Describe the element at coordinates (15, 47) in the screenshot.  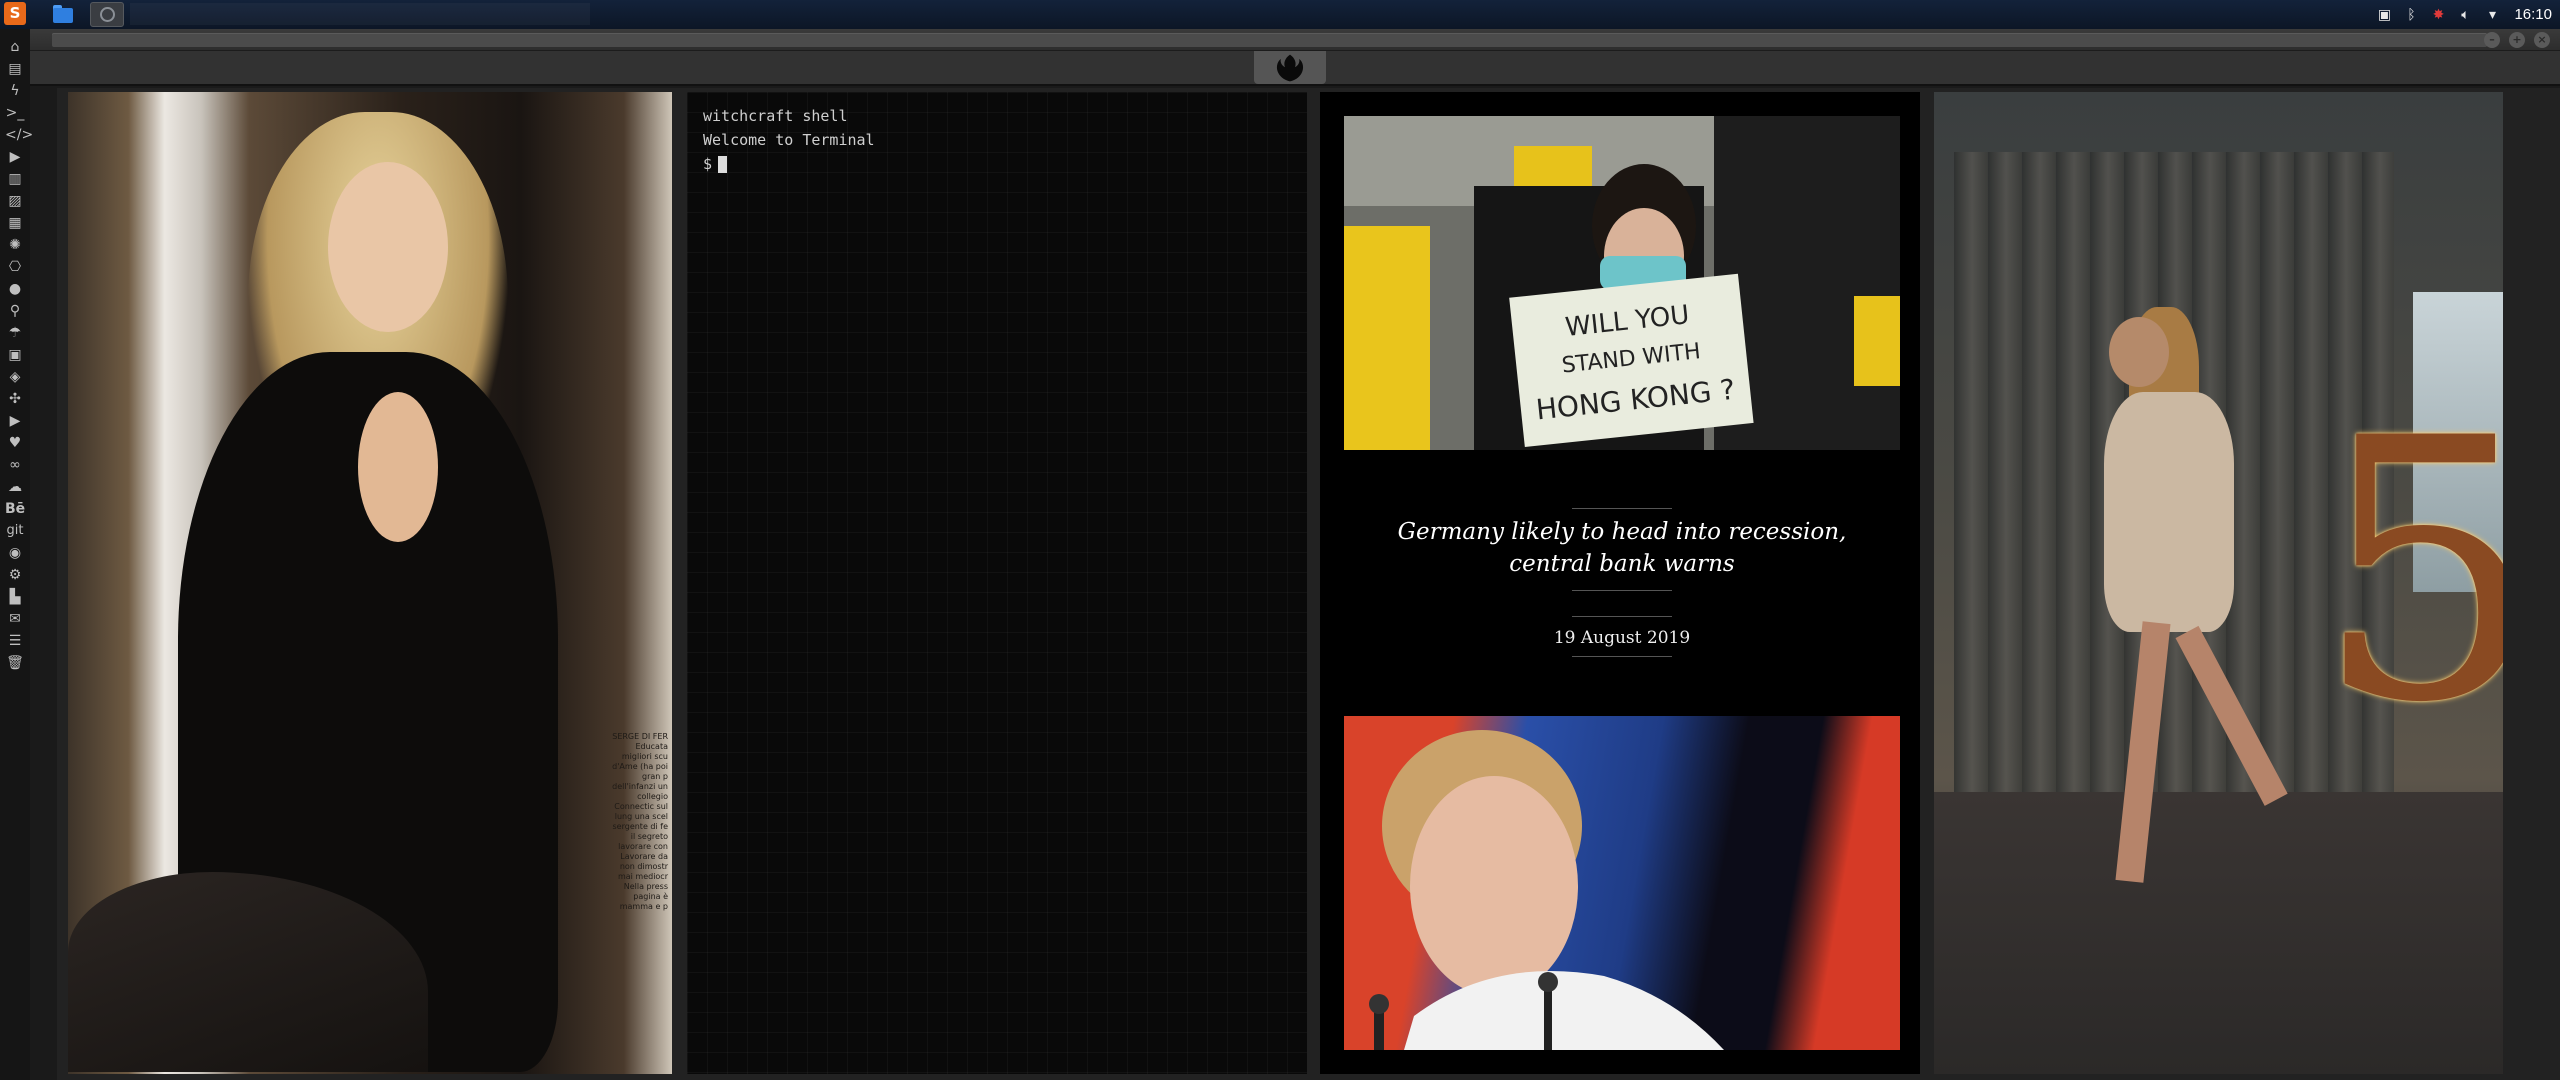
I see `home-icon: ⌂` at that location.